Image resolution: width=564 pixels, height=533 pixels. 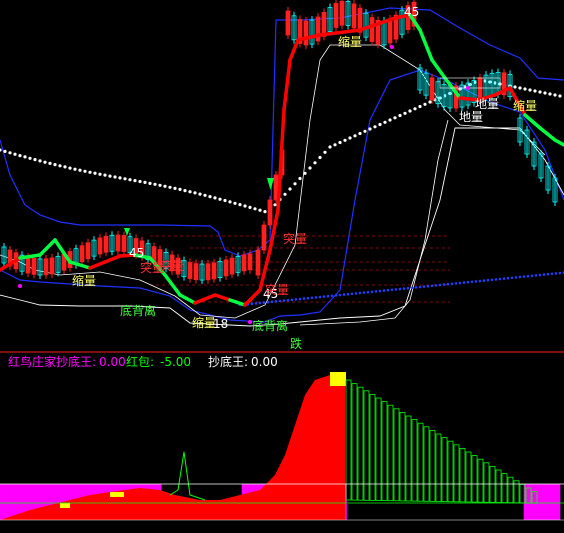 I want to click on annotation-label: 突量, so click(x=277, y=289).